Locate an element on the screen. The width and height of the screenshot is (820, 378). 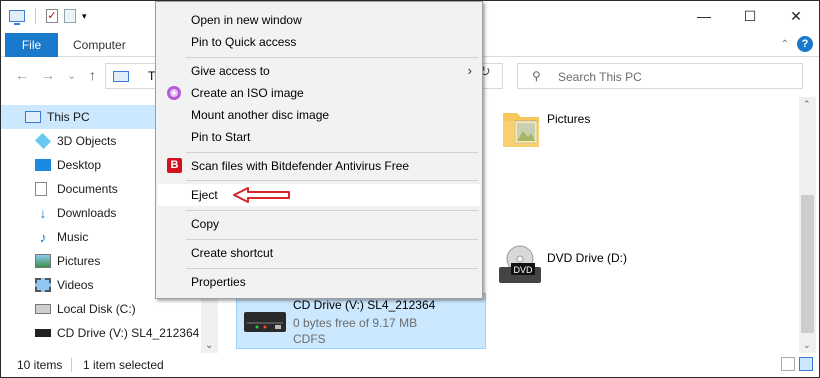
nav-item-local-disk: Local Disk (C:) is located at coordinates (109, 309).